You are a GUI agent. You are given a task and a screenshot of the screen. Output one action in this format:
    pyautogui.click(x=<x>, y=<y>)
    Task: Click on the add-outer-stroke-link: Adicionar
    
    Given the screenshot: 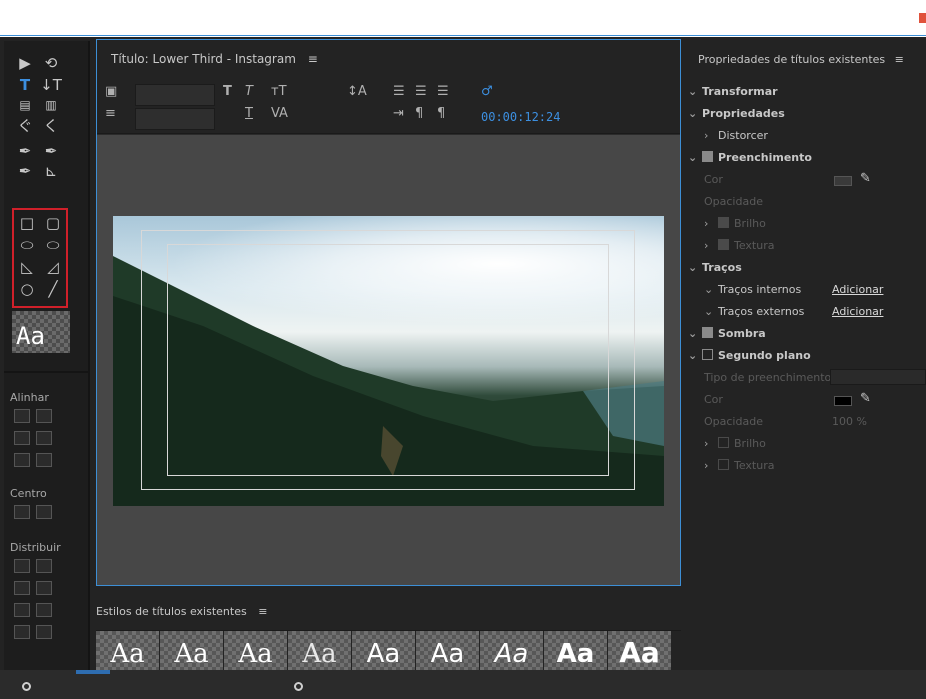 What is the action you would take?
    pyautogui.click(x=857, y=311)
    